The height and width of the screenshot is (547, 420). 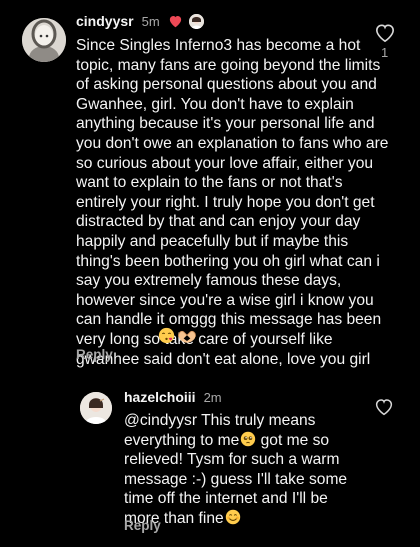 I want to click on blowing-kiss-emoji-icon, so click(x=166, y=335).